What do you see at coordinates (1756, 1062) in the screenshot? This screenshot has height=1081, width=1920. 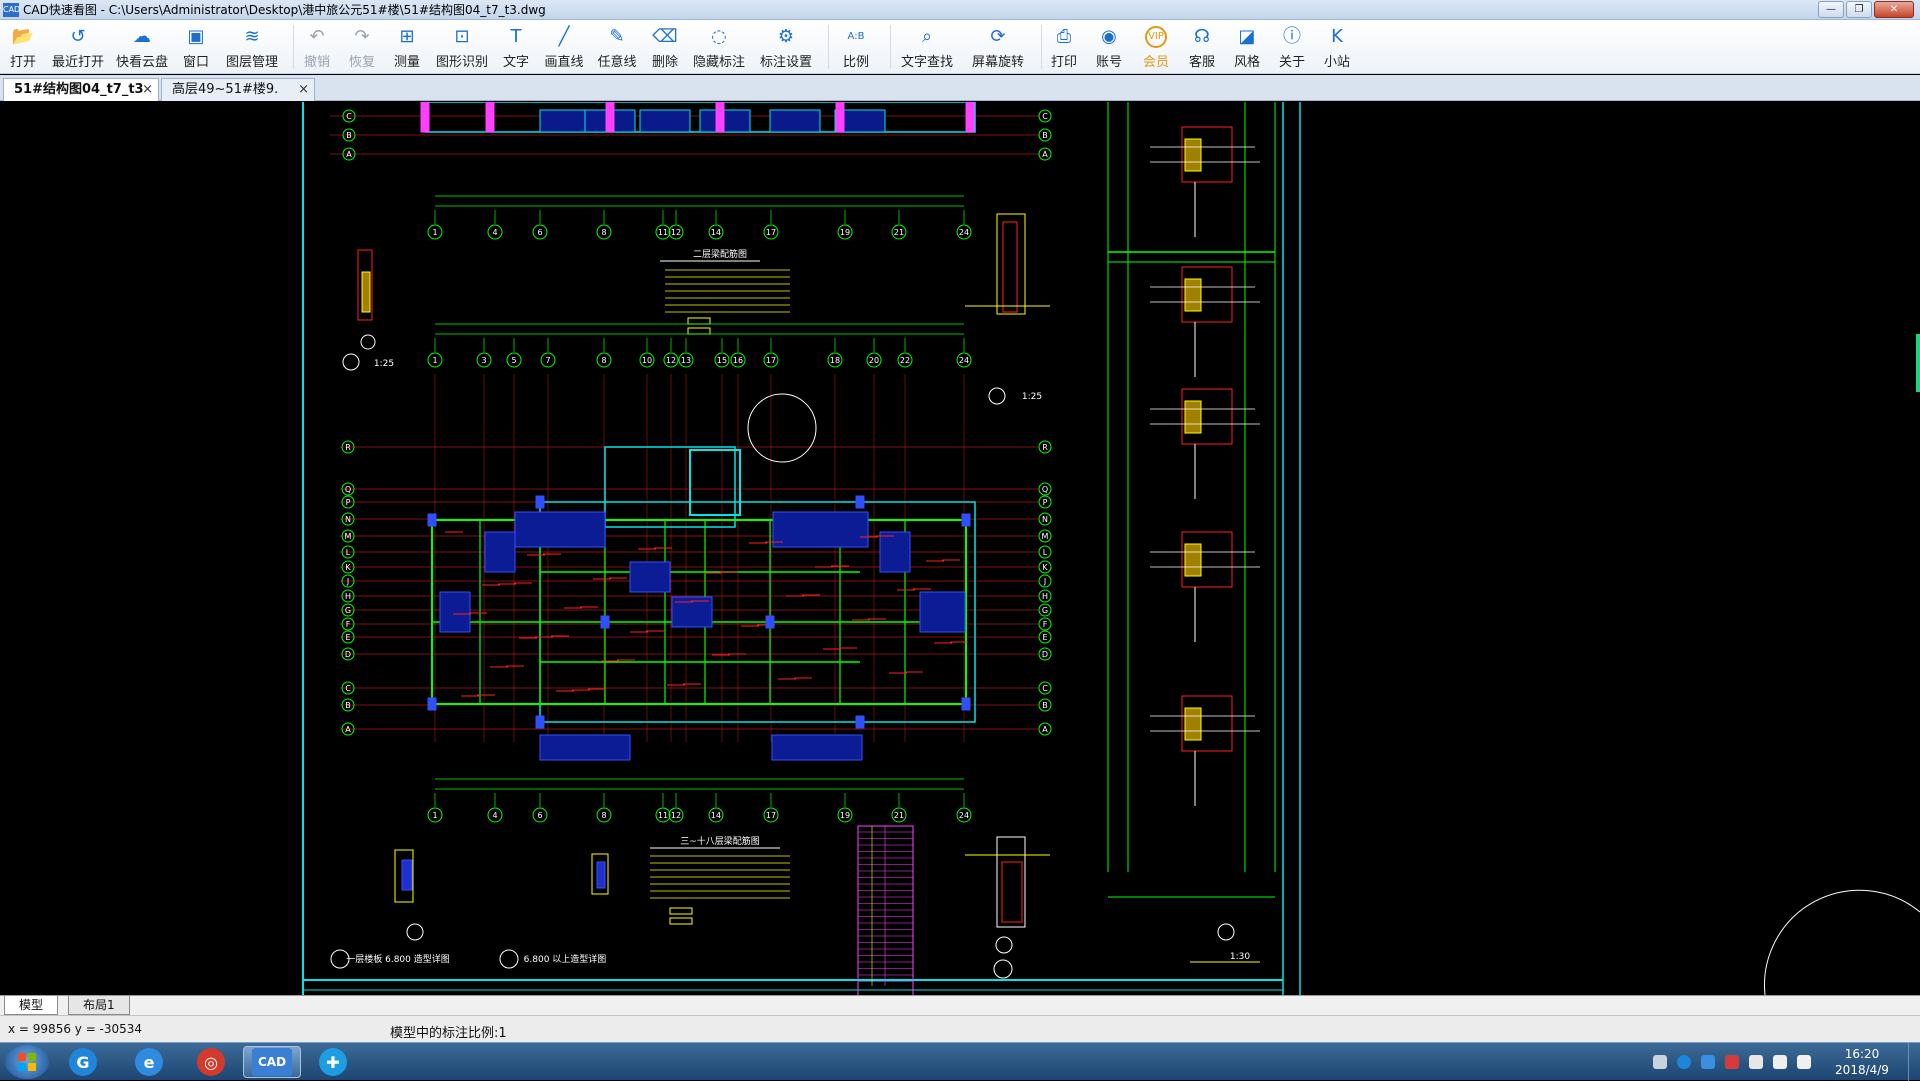 I see `action-center-icon` at bounding box center [1756, 1062].